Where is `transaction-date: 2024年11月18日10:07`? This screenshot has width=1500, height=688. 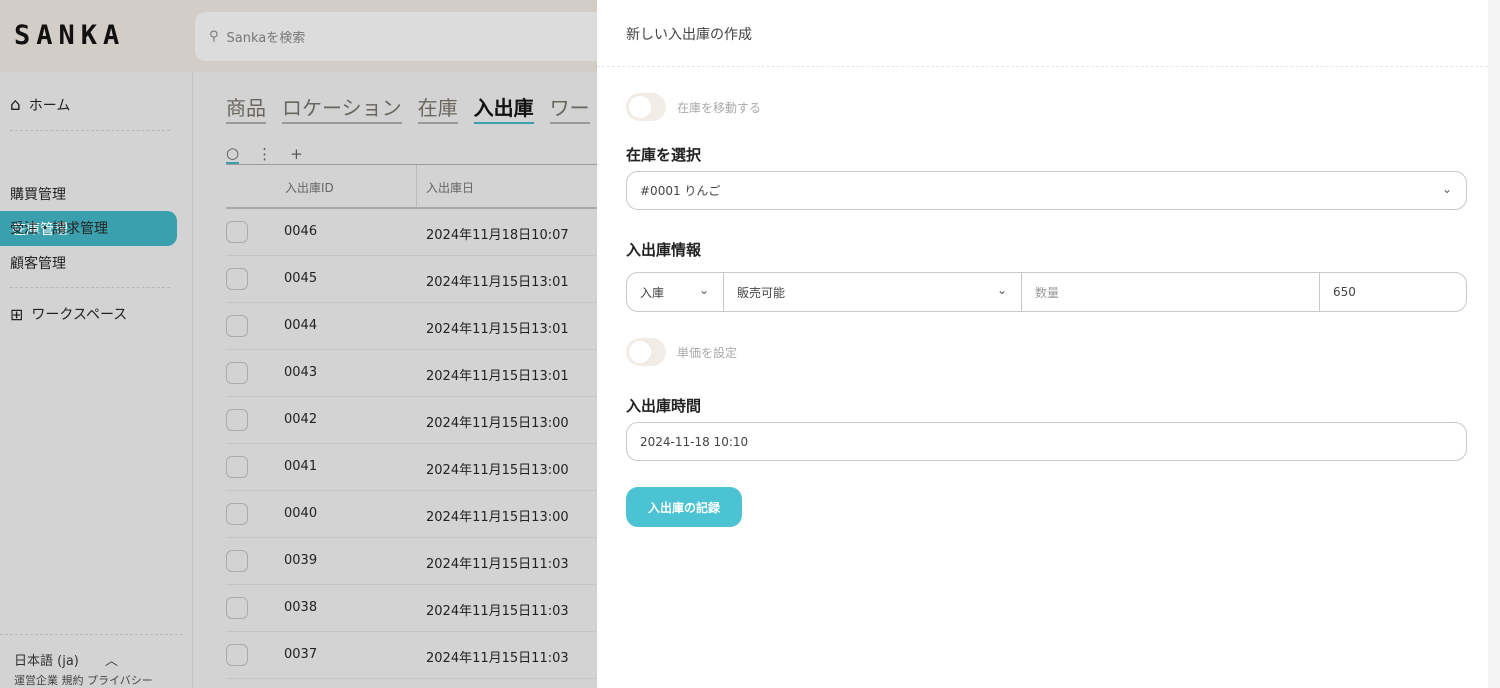
transaction-date: 2024年11月18日10:07 is located at coordinates (497, 235).